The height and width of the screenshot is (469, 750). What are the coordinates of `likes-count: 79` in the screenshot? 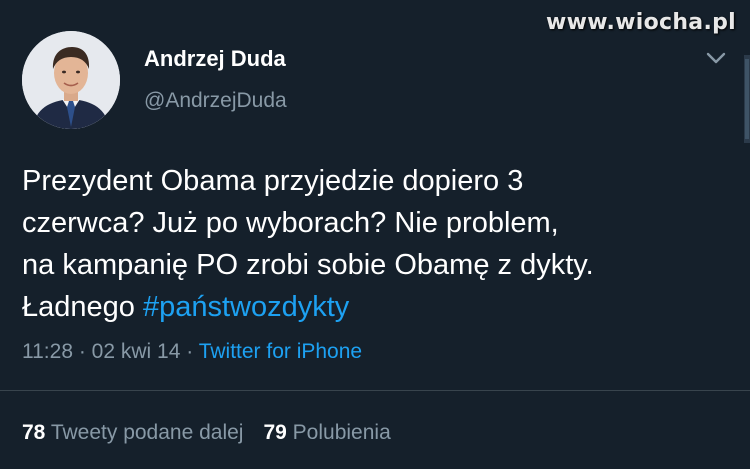 It's located at (275, 432).